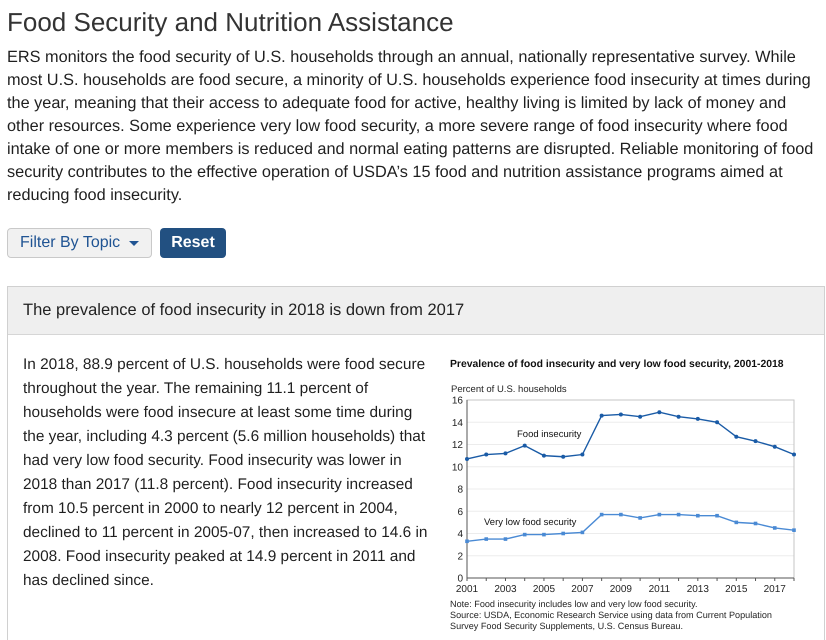  What do you see at coordinates (457, 445) in the screenshot?
I see `axis-tick-label: 12` at bounding box center [457, 445].